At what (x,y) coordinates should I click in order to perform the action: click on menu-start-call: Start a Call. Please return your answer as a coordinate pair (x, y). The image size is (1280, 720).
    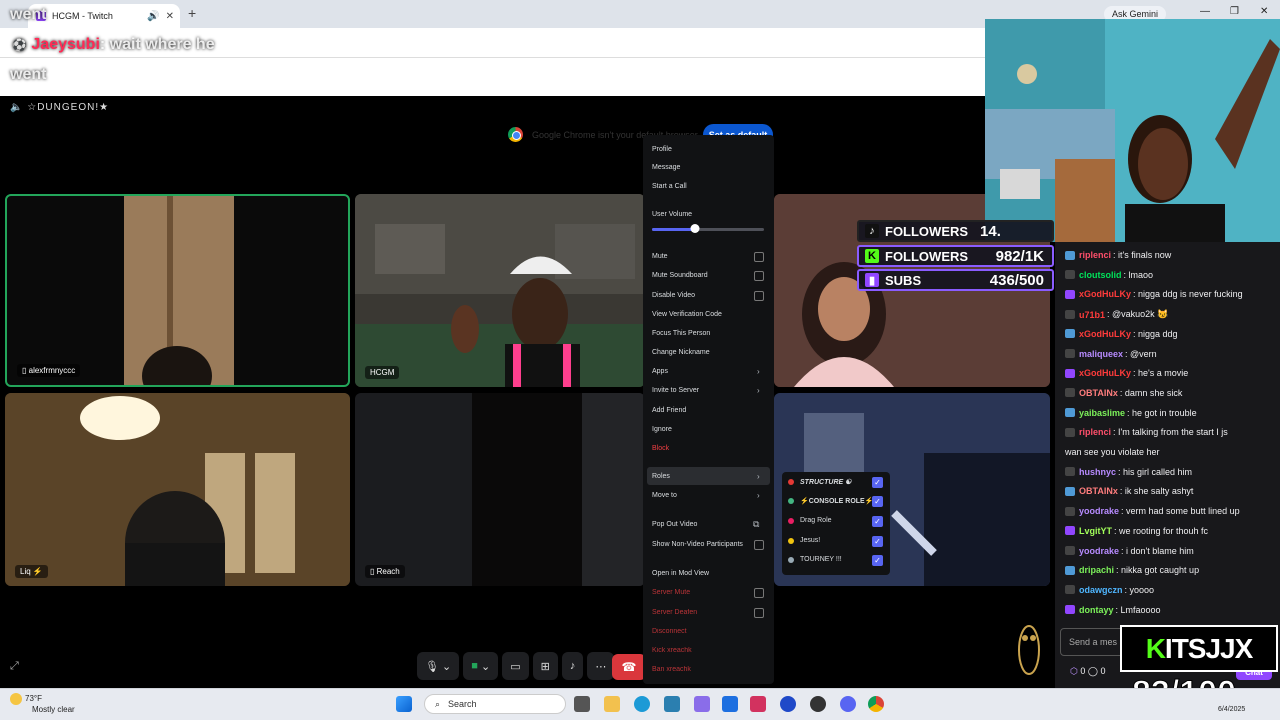
    Looking at the image, I should click on (669, 186).